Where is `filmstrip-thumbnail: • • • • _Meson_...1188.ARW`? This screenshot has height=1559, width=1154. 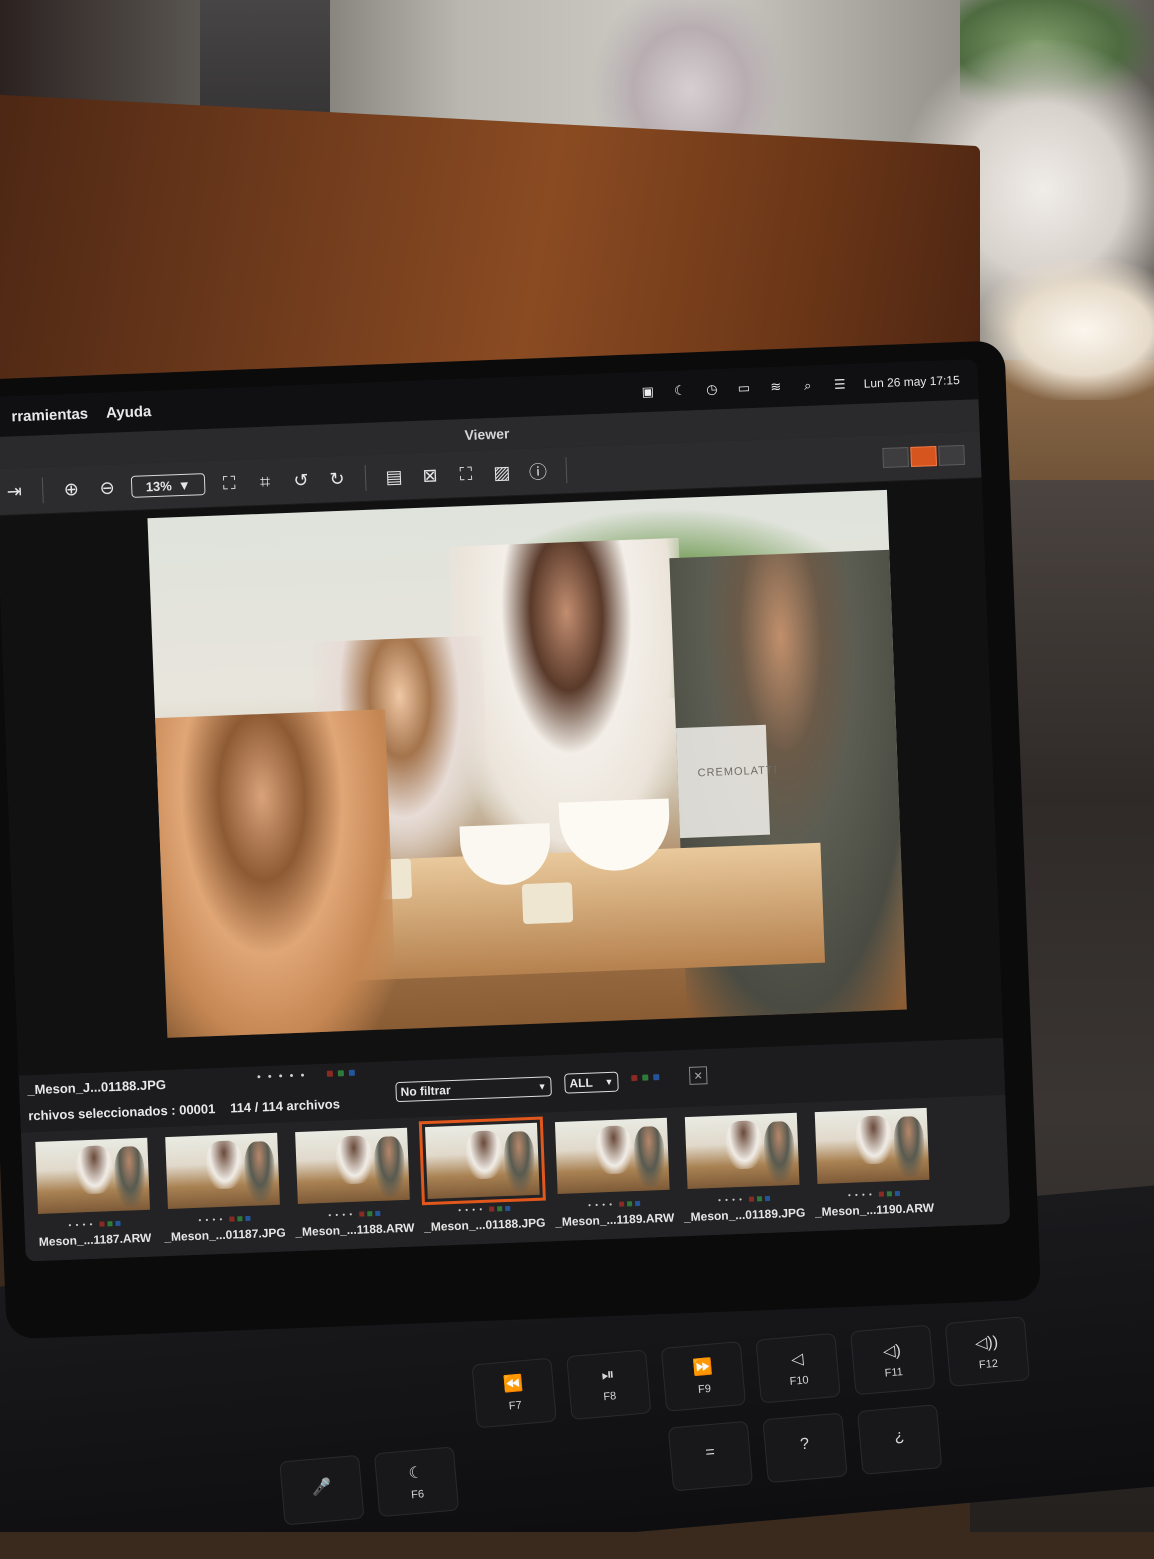 filmstrip-thumbnail: • • • • _Meson_...1188.ARW is located at coordinates (353, 1179).